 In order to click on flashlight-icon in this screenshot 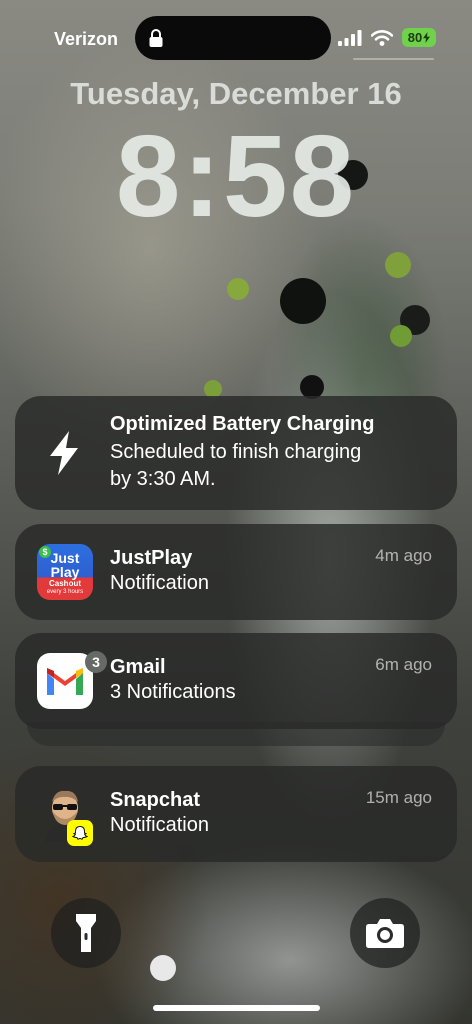, I will do `click(86, 933)`.